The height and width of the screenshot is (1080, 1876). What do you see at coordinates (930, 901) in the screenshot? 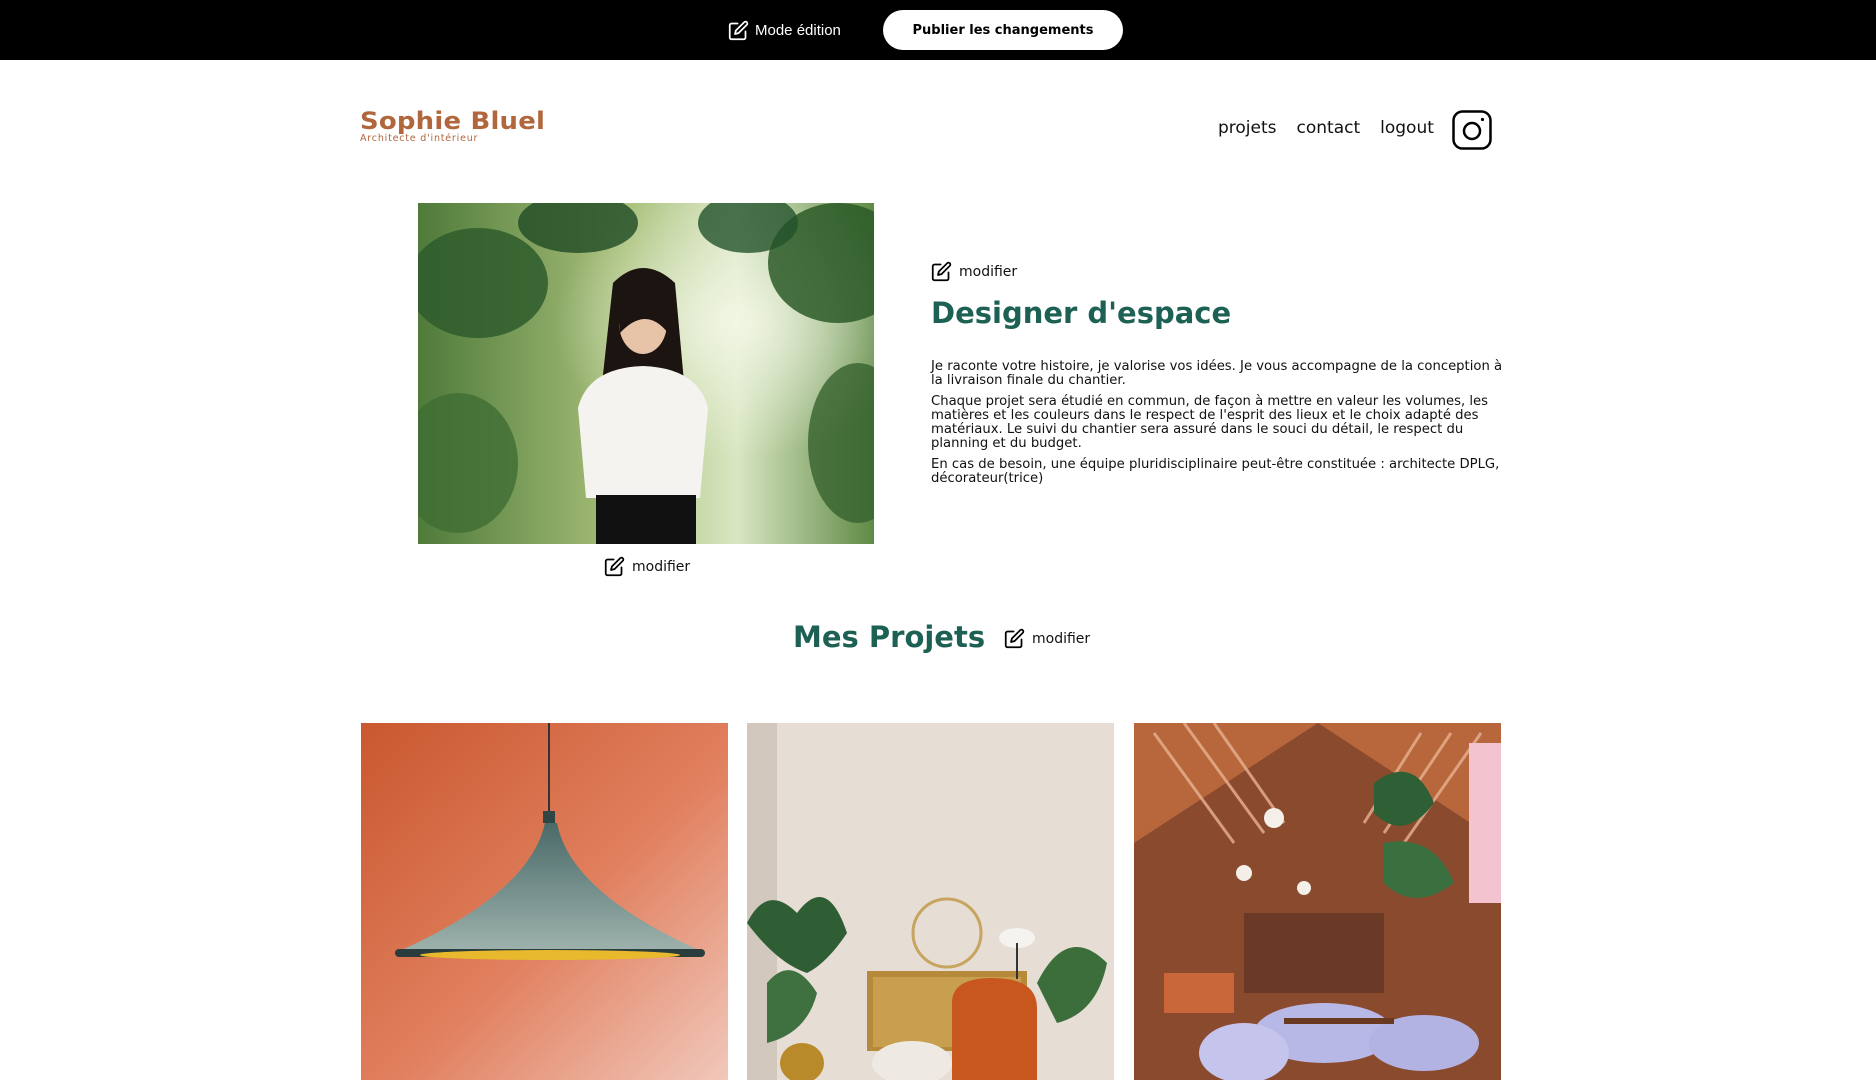
I see `project-image-living-room` at bounding box center [930, 901].